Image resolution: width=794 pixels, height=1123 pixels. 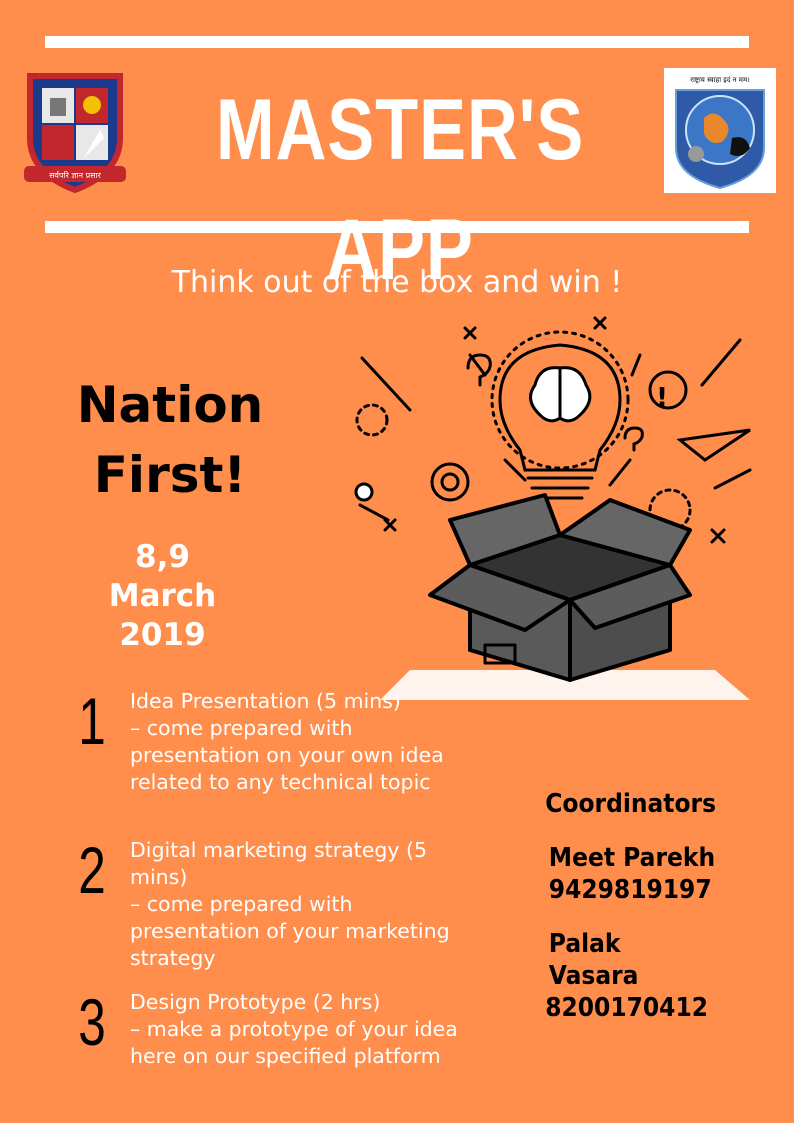 I want to click on event-line: here on our specified platform, so click(x=285, y=1056).